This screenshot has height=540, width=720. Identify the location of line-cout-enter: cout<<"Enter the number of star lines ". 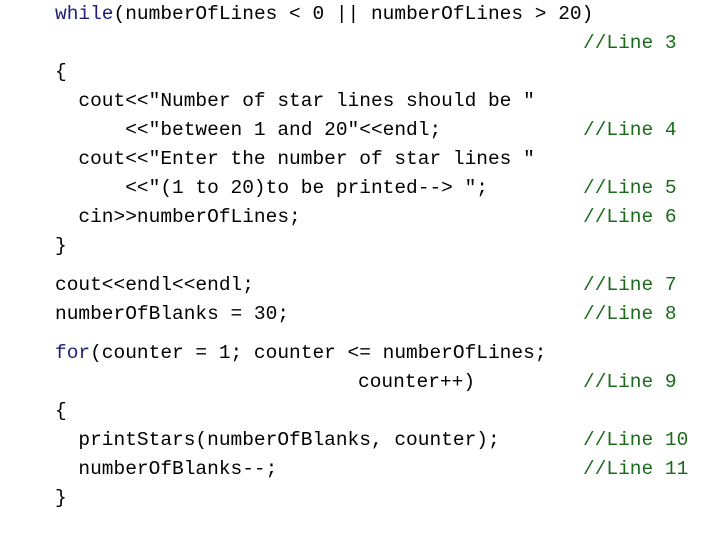
(360, 159).